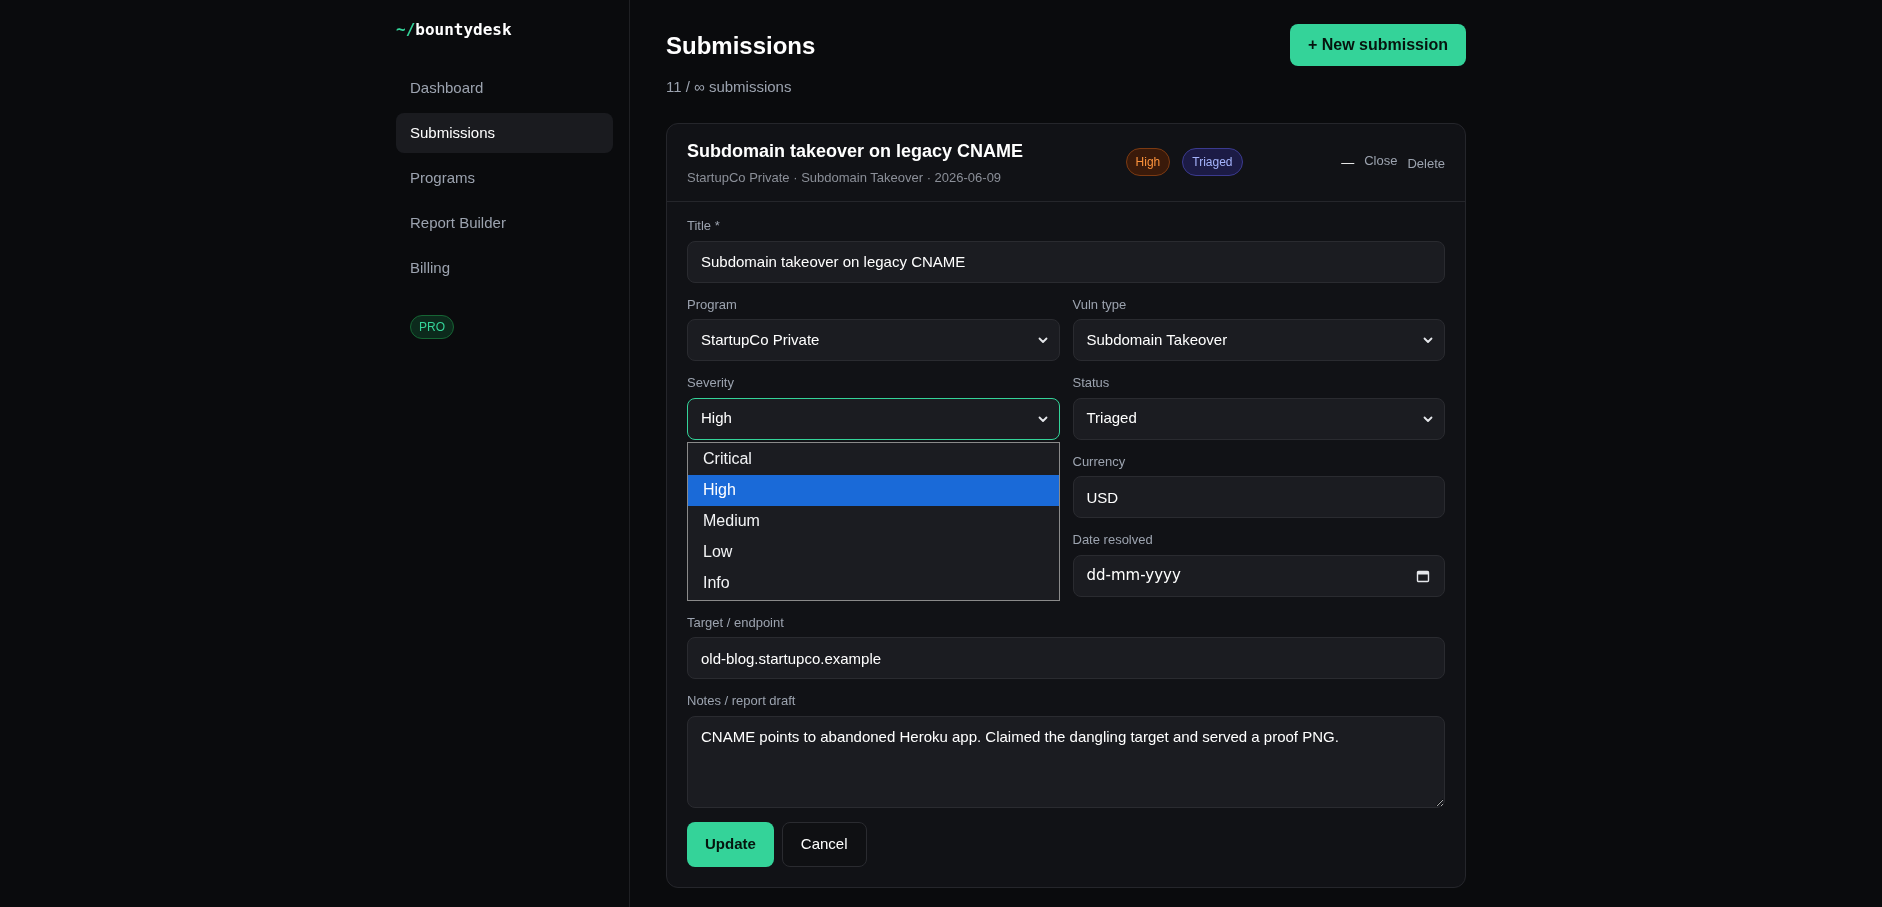 The width and height of the screenshot is (1882, 907). I want to click on sidebar-item: Submissions, so click(504, 133).